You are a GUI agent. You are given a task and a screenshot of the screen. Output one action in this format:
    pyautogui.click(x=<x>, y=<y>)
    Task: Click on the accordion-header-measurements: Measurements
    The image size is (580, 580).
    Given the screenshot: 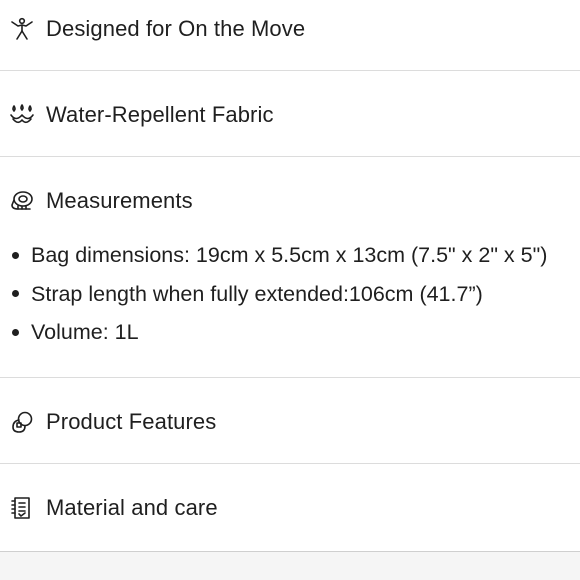 What is the action you would take?
    pyautogui.click(x=290, y=201)
    